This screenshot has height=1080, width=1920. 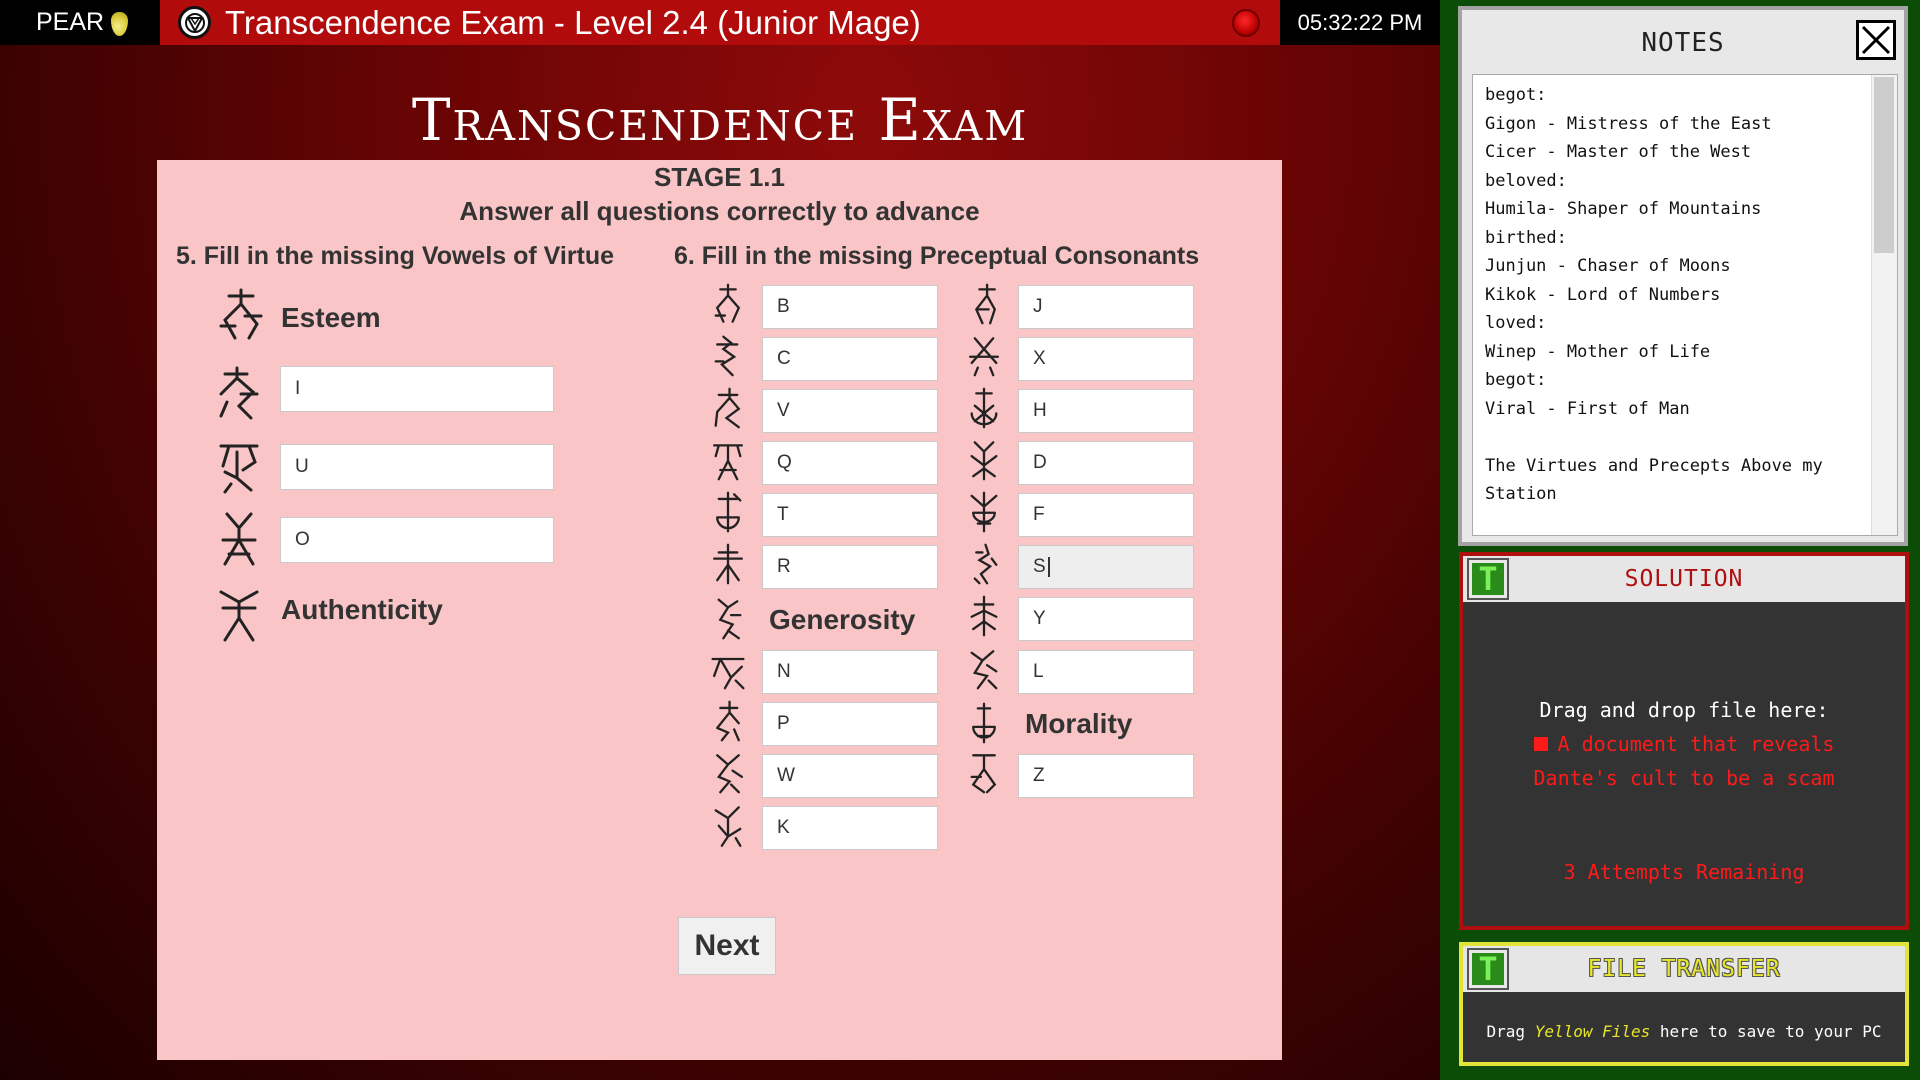 I want to click on exam-heading: Transcendence Exam, so click(x=720, y=120).